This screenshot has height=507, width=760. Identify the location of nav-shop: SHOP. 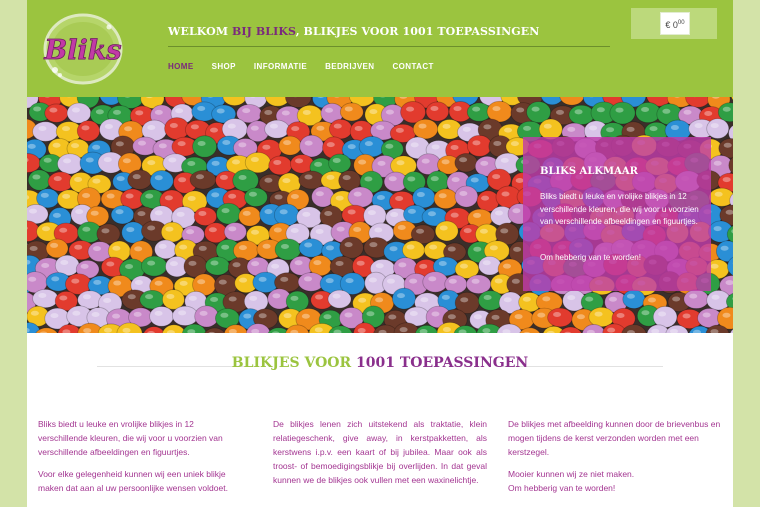
(224, 66).